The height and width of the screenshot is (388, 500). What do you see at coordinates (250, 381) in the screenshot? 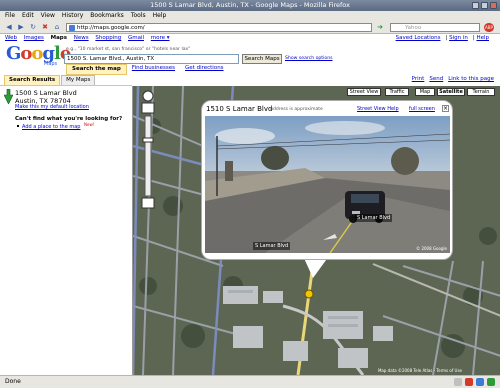
I see `status-bar: Done` at bounding box center [250, 381].